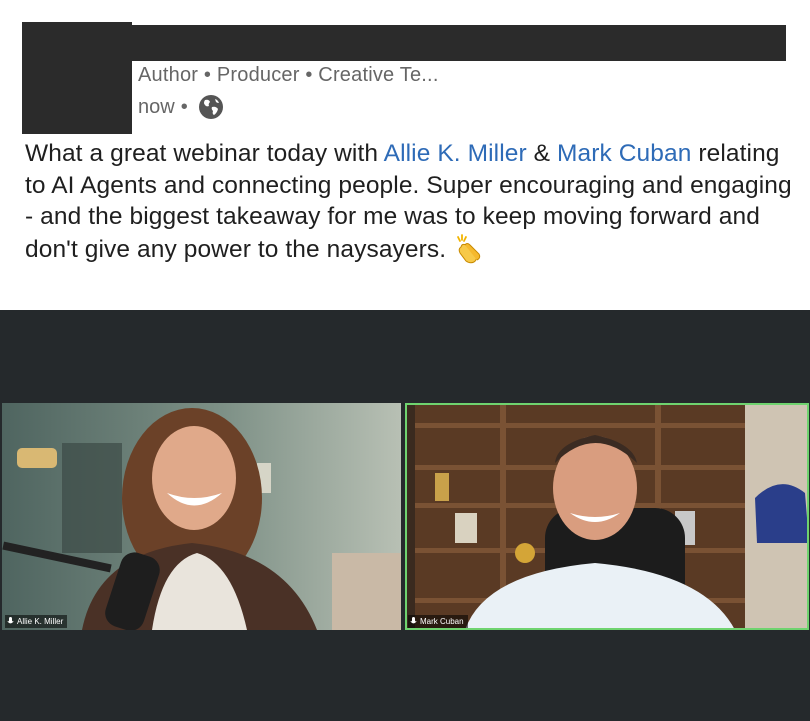  What do you see at coordinates (40, 621) in the screenshot?
I see `participant-name: Allie K. Miller` at bounding box center [40, 621].